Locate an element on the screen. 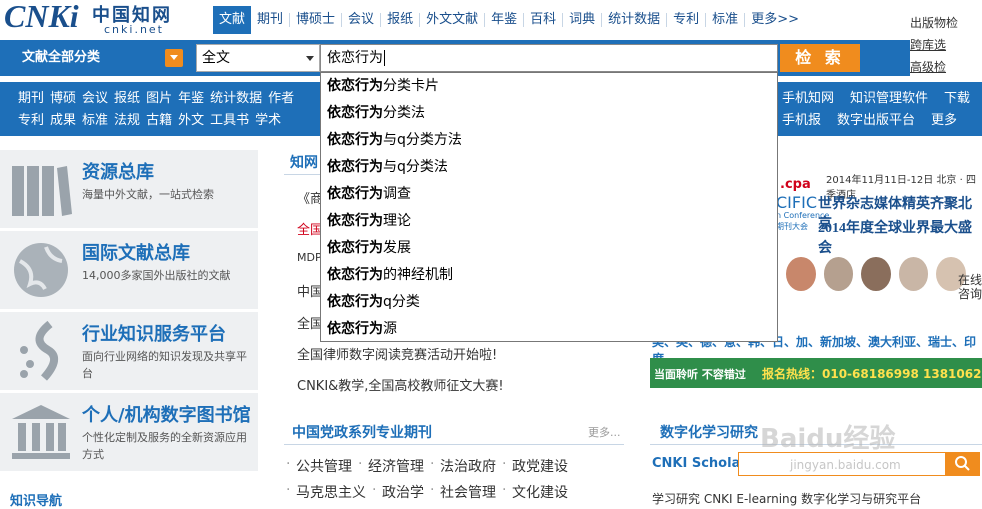 This screenshot has height=509, width=982. top-nav-item: 博硕士 is located at coordinates (315, 20).